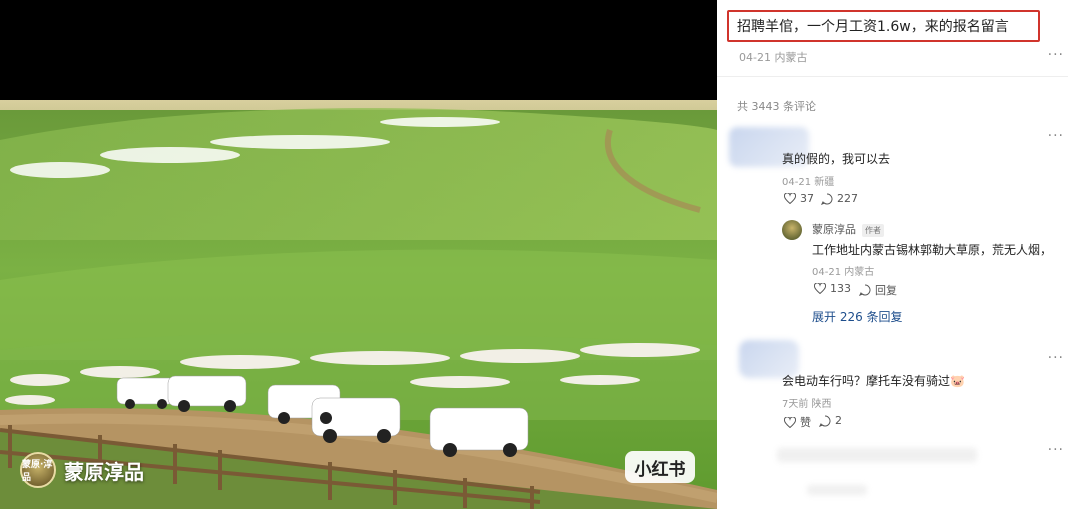  I want to click on reply-button: 回复, so click(878, 290).